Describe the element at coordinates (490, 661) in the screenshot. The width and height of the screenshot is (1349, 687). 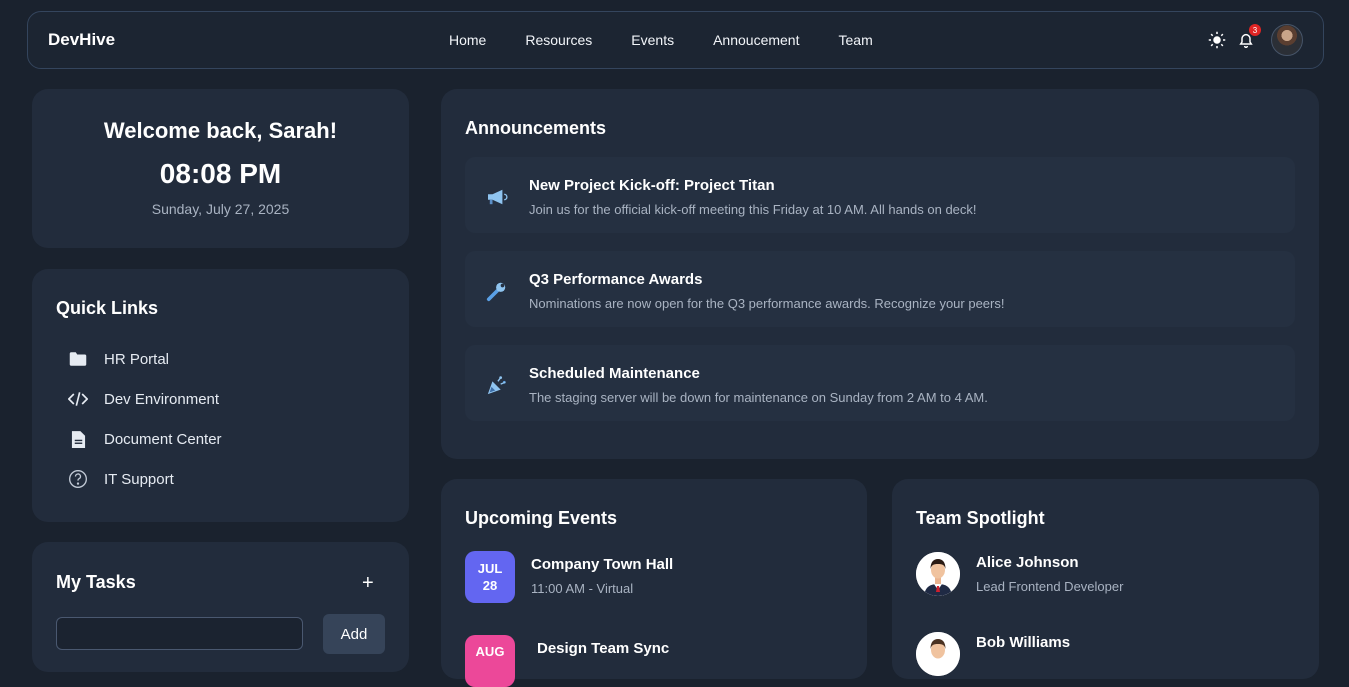
I see `event-date-badge: AUG` at that location.